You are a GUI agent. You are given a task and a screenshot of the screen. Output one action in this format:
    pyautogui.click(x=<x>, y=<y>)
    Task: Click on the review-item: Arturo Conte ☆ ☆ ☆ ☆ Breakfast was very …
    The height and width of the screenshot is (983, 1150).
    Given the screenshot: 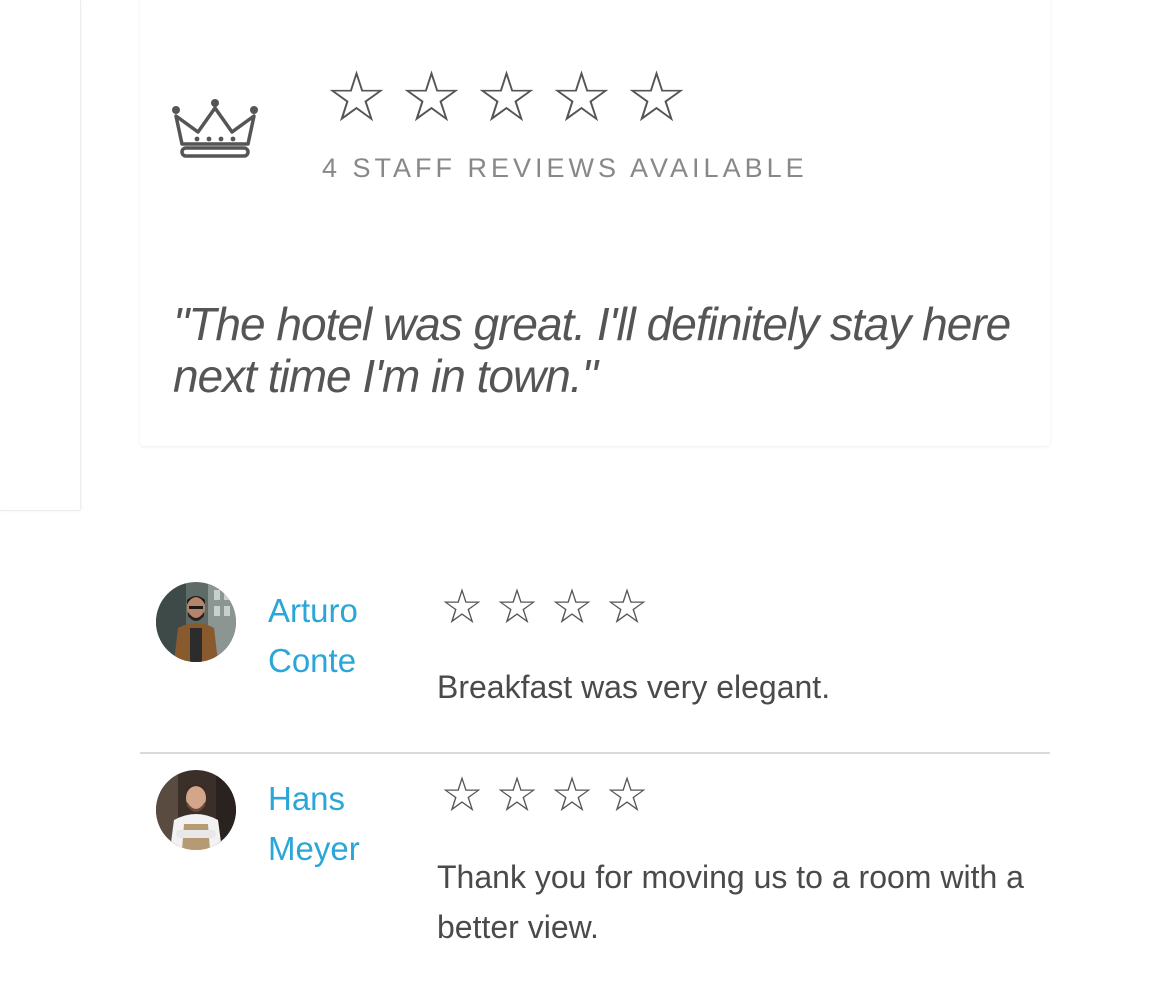 What is the action you would take?
    pyautogui.click(x=595, y=662)
    